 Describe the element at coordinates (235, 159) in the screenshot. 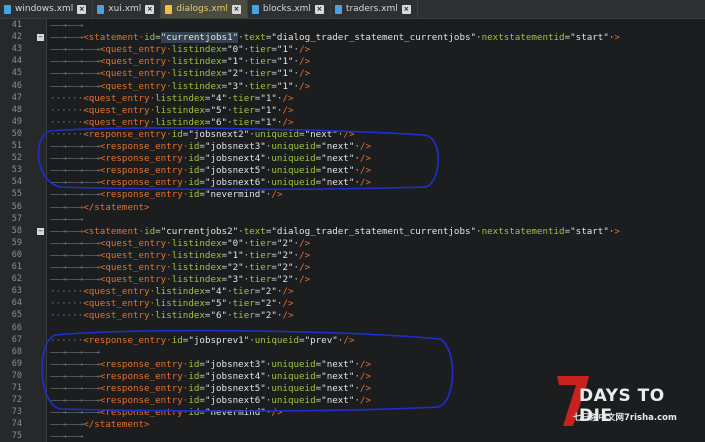

I see `xml-value: "jobsnext4"` at that location.